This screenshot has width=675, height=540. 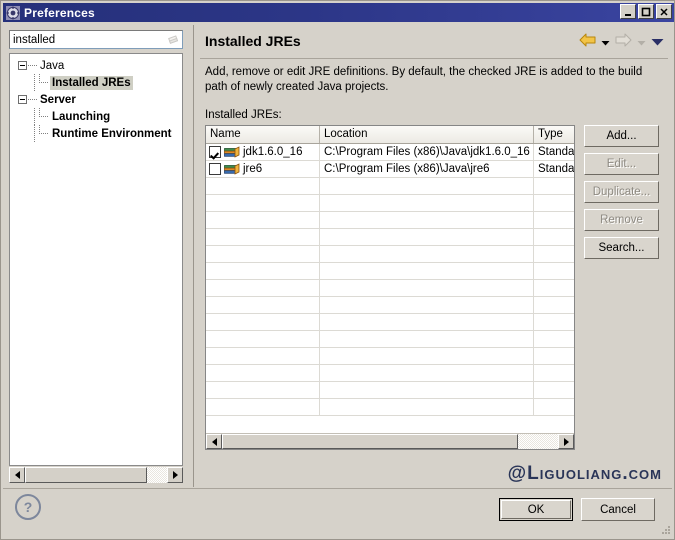 I want to click on tree-item-server: Server, so click(x=96, y=99).